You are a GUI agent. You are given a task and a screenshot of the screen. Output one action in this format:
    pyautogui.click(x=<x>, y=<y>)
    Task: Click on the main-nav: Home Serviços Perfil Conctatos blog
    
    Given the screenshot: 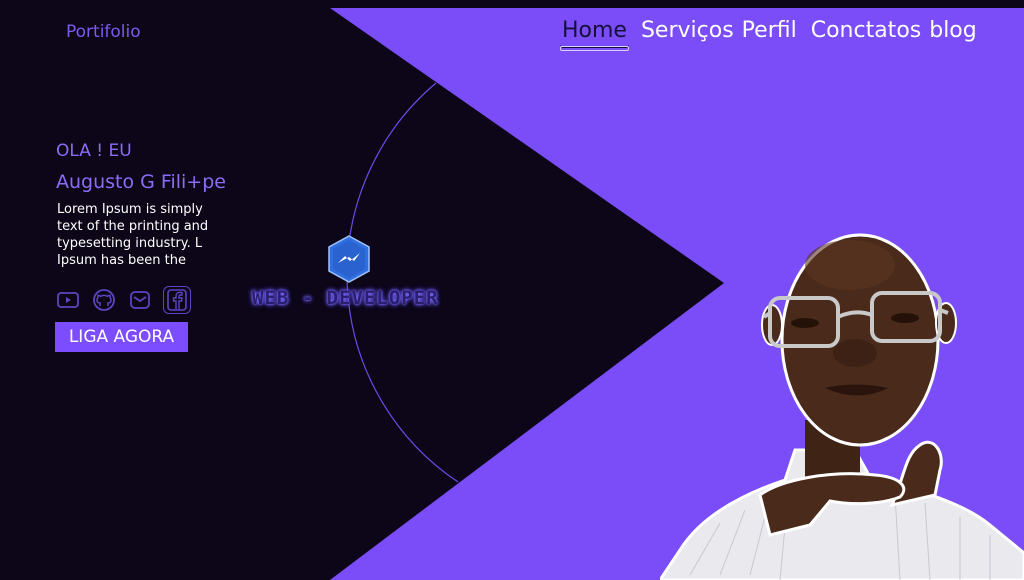 What is the action you would take?
    pyautogui.click(x=768, y=33)
    